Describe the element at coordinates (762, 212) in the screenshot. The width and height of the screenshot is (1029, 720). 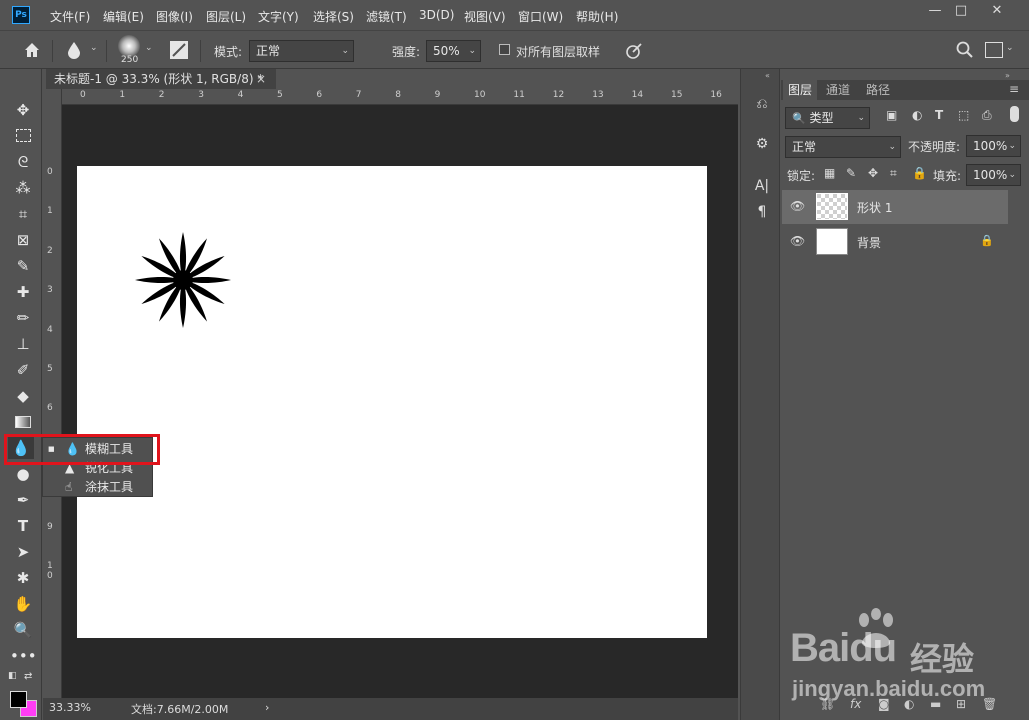
I see `paragraph-panel-icon: ¶` at that location.